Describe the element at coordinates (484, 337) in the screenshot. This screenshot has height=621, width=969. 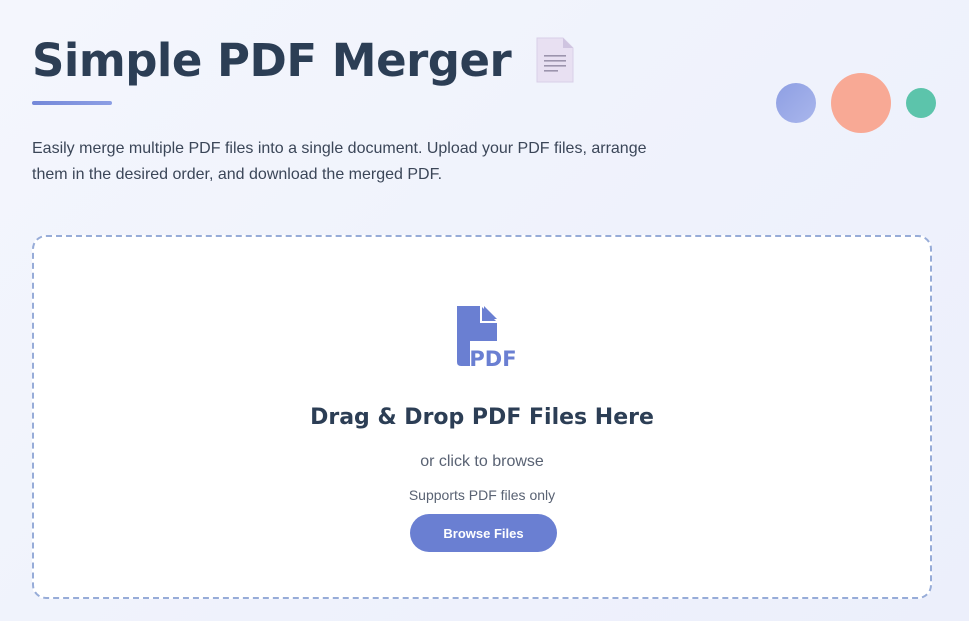
I see `pdf-file-icon: PDF` at that location.